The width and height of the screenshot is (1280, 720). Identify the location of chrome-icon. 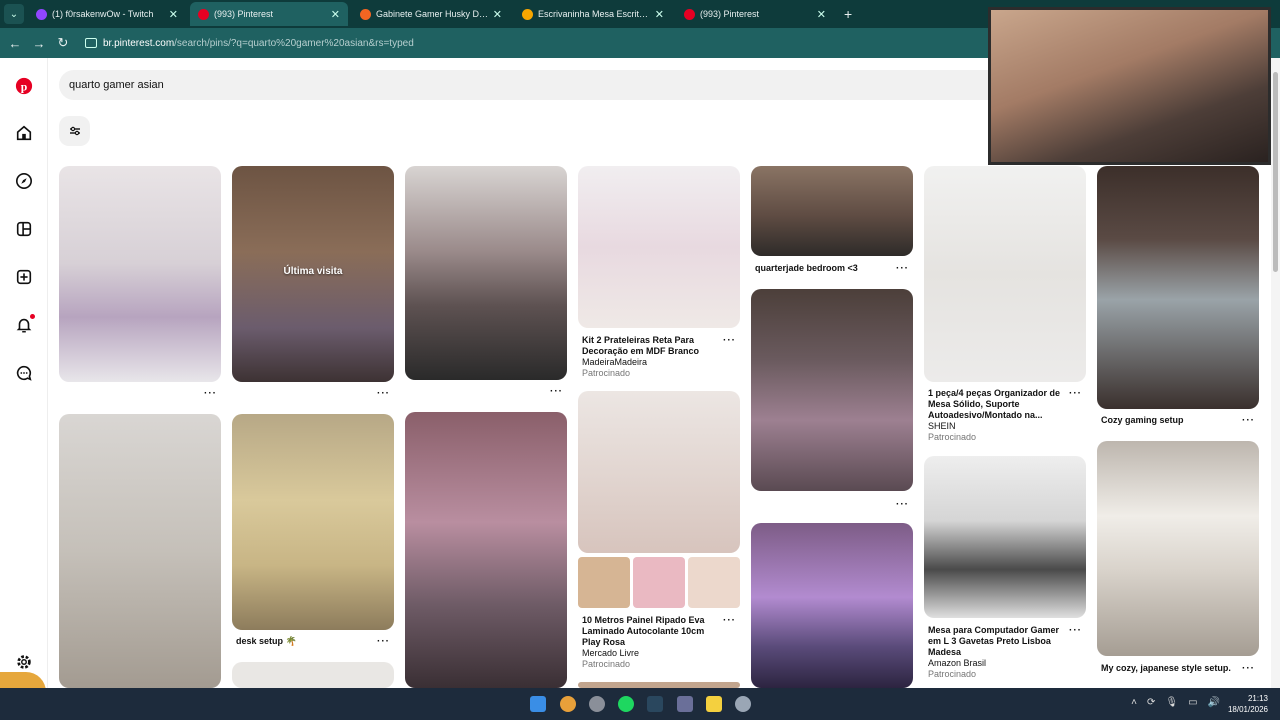
(568, 704).